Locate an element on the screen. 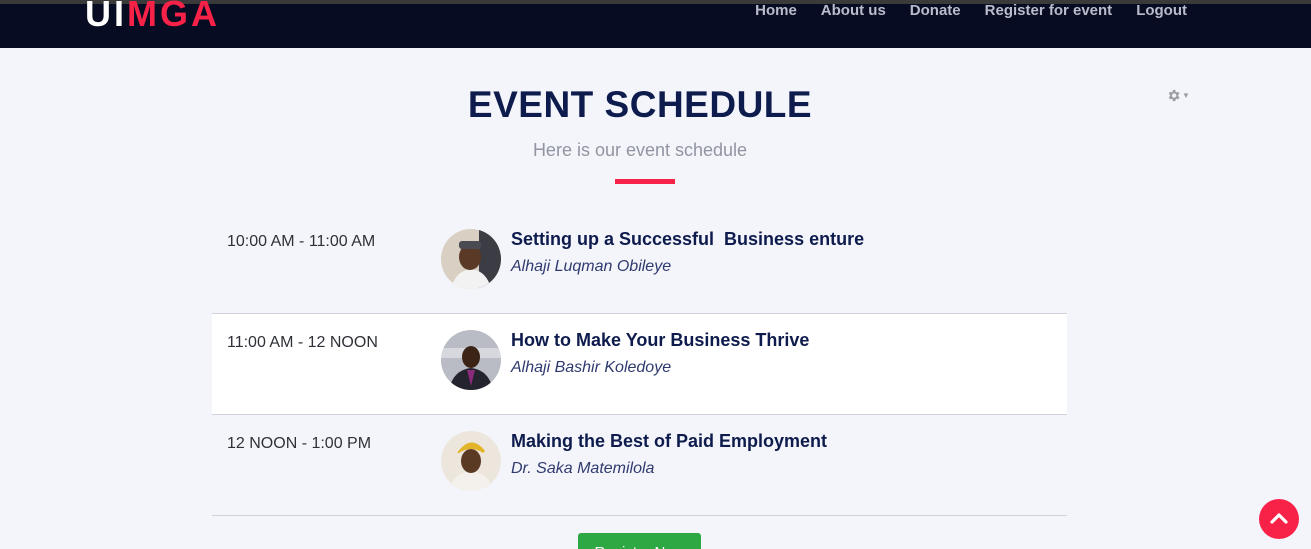 The image size is (1311, 549). session-speaker: Alhaji Bashir Koledoye is located at coordinates (591, 367).